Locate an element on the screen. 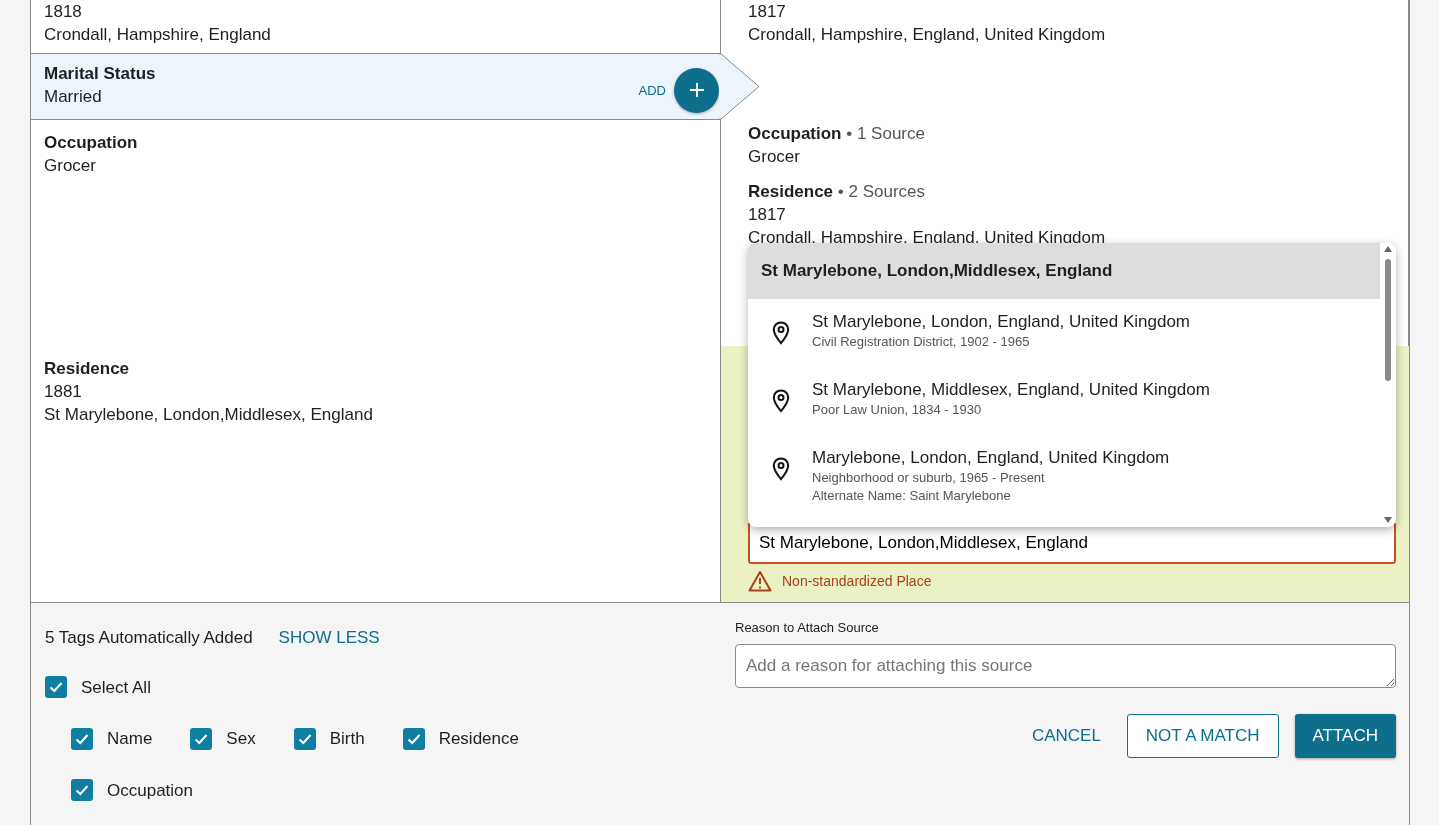 This screenshot has width=1439, height=825. suggestion-detail: Alternate Name: Saint Marylebone is located at coordinates (912, 496).